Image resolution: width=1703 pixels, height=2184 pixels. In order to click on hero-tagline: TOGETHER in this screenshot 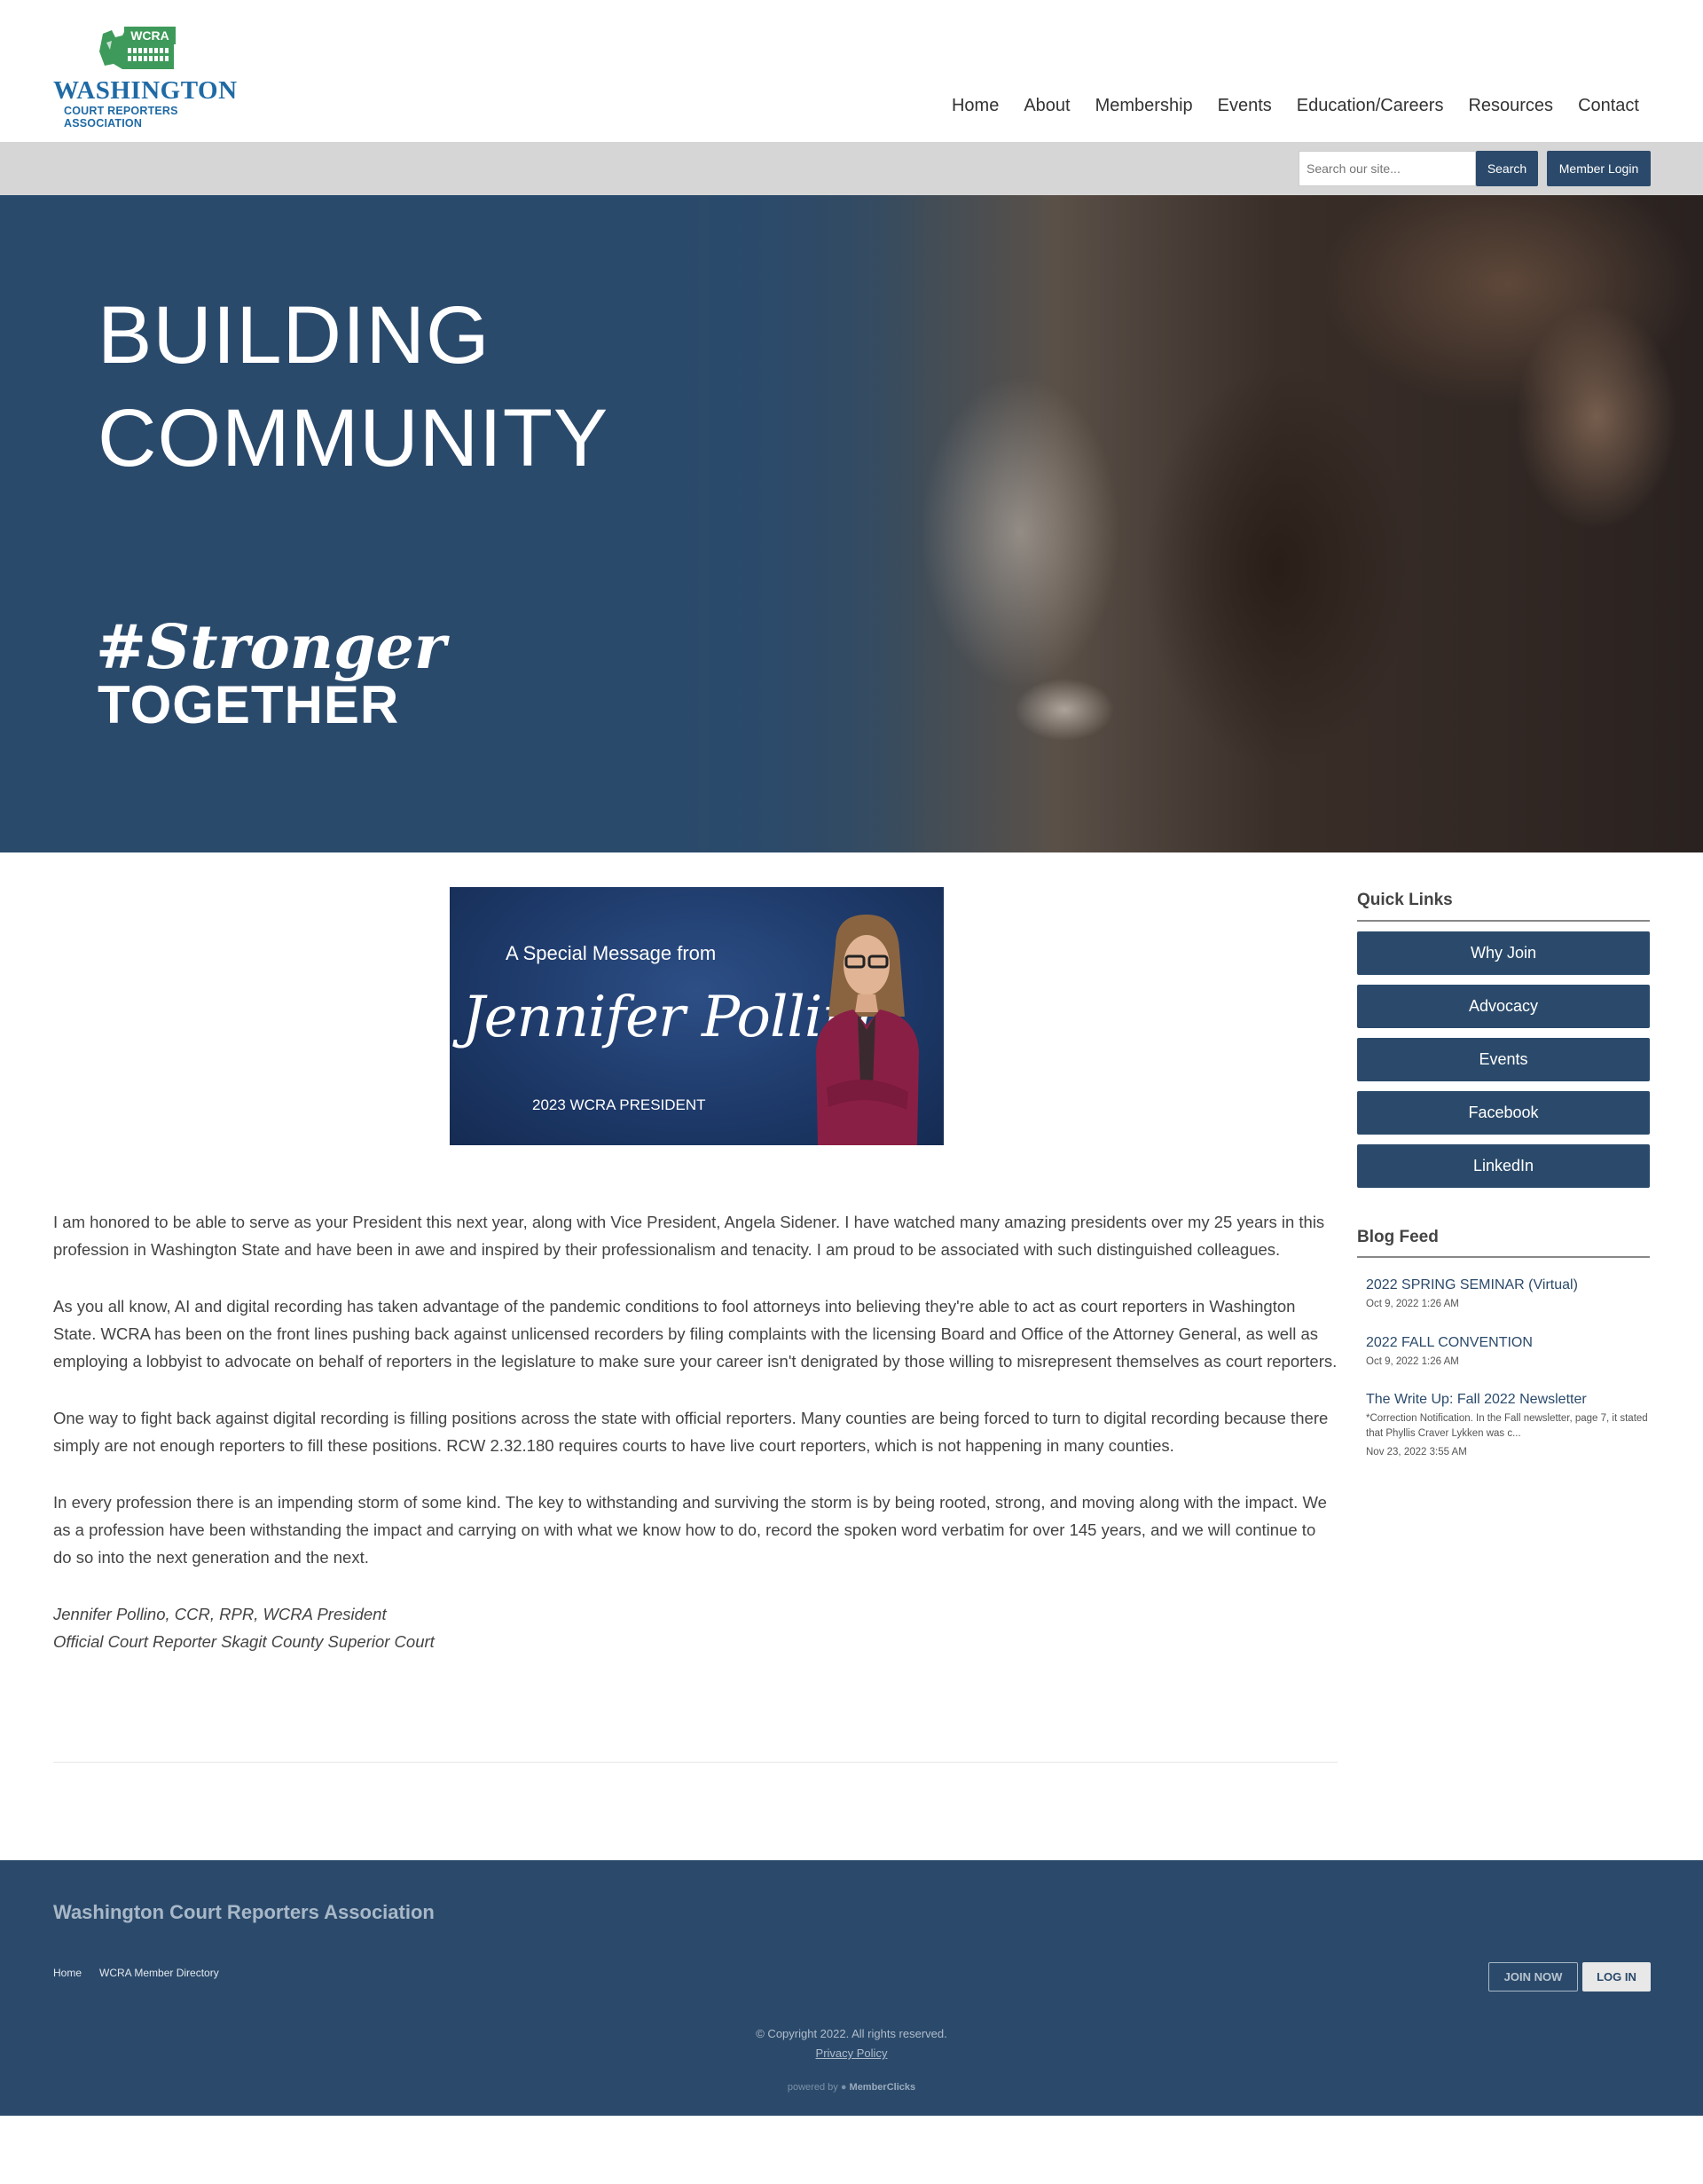, I will do `click(249, 705)`.